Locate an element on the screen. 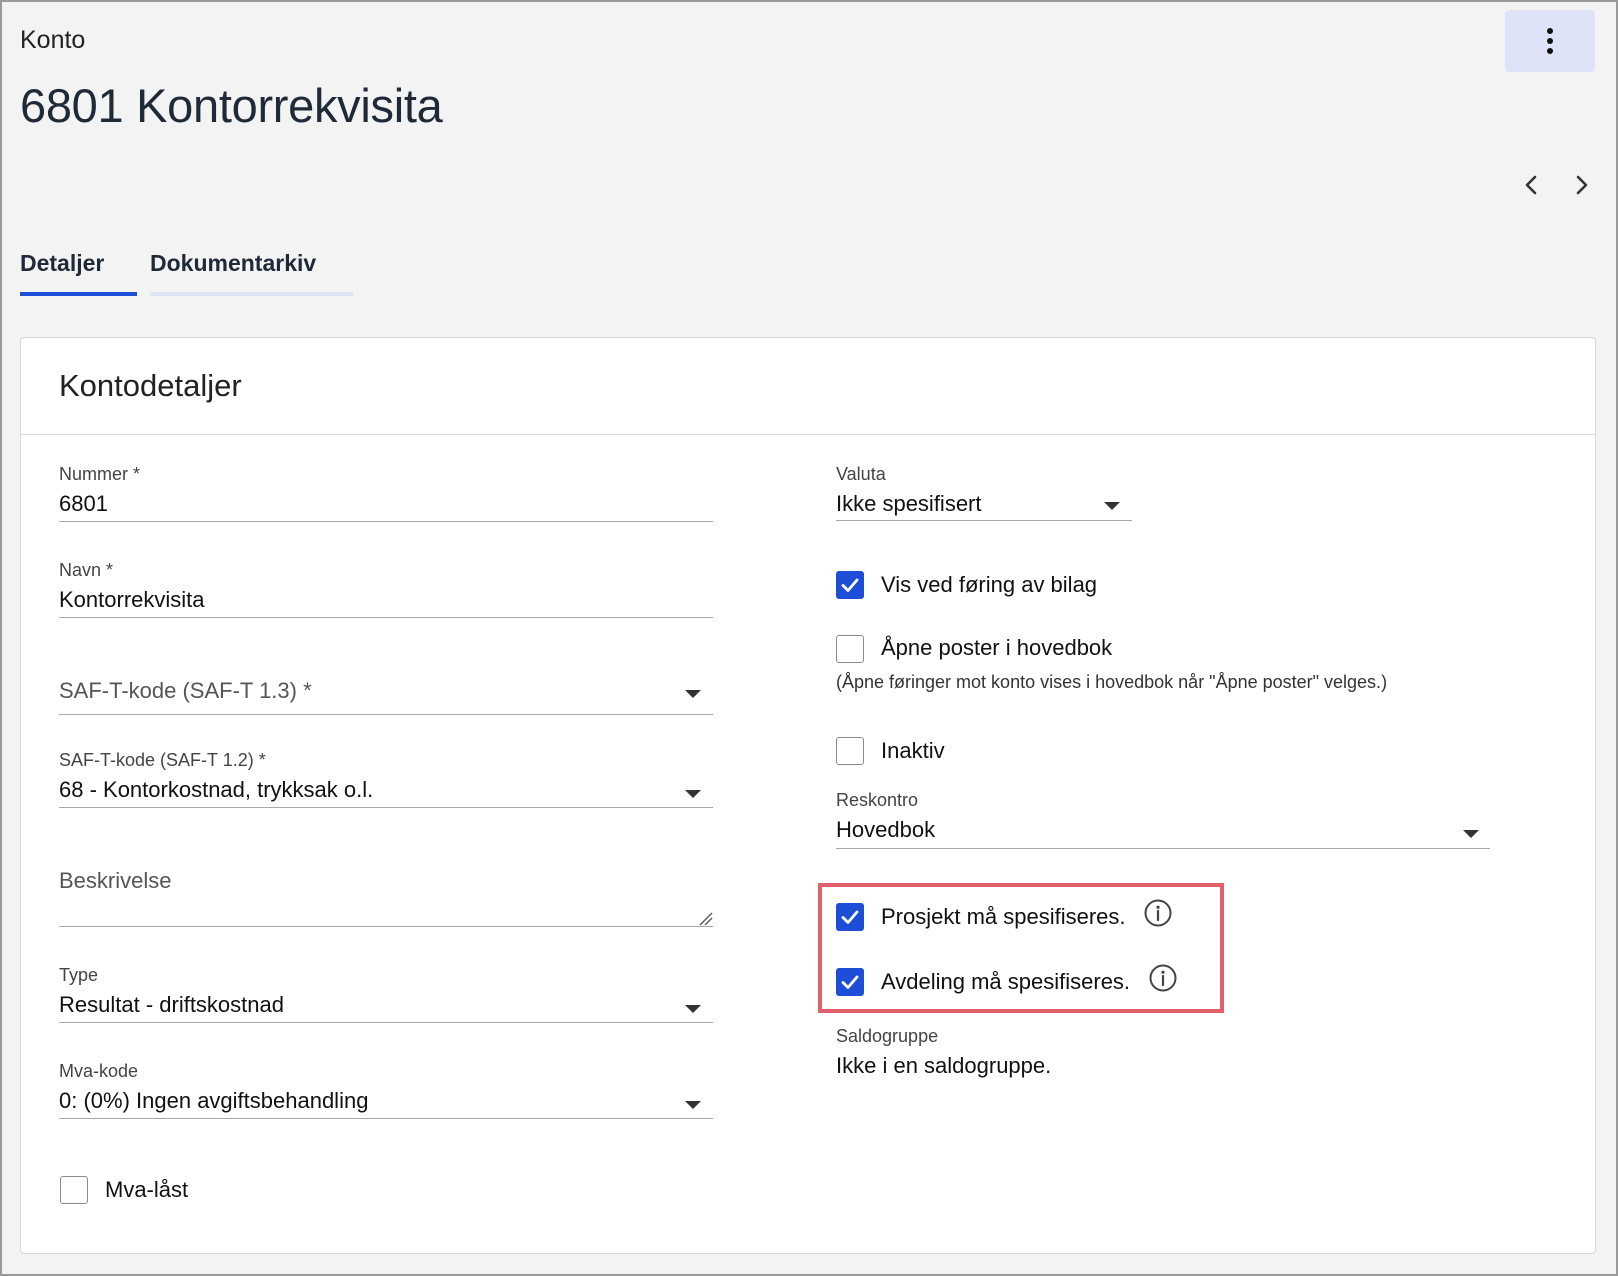 The width and height of the screenshot is (1618, 1276). reskontro-select: Reskontro Hovedbok is located at coordinates (1163, 819).